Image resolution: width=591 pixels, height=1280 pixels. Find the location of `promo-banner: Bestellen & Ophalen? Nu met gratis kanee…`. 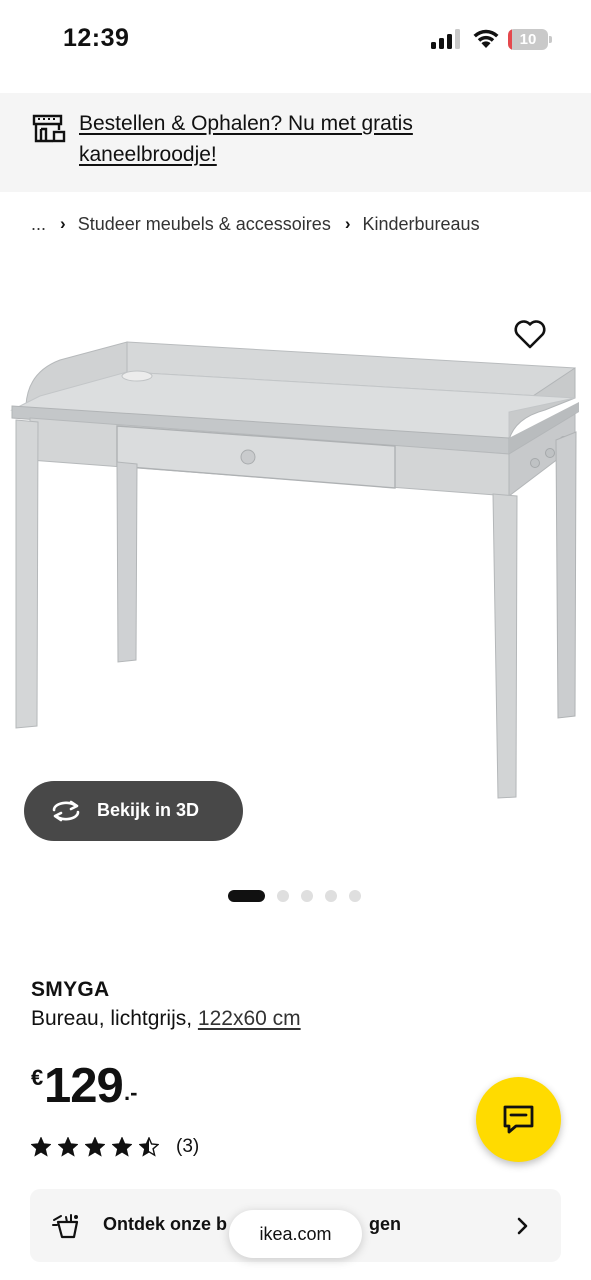

promo-banner: Bestellen & Ophalen? Nu met gratis kanee… is located at coordinates (295, 142).